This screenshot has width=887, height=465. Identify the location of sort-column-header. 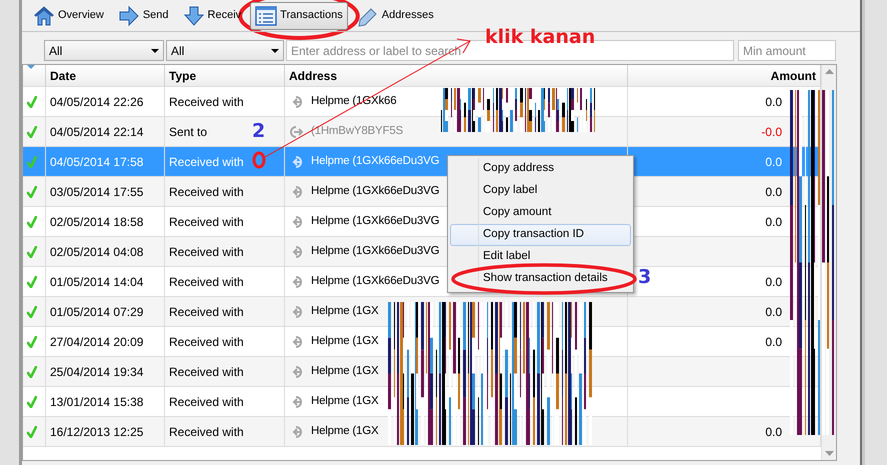
(34, 76).